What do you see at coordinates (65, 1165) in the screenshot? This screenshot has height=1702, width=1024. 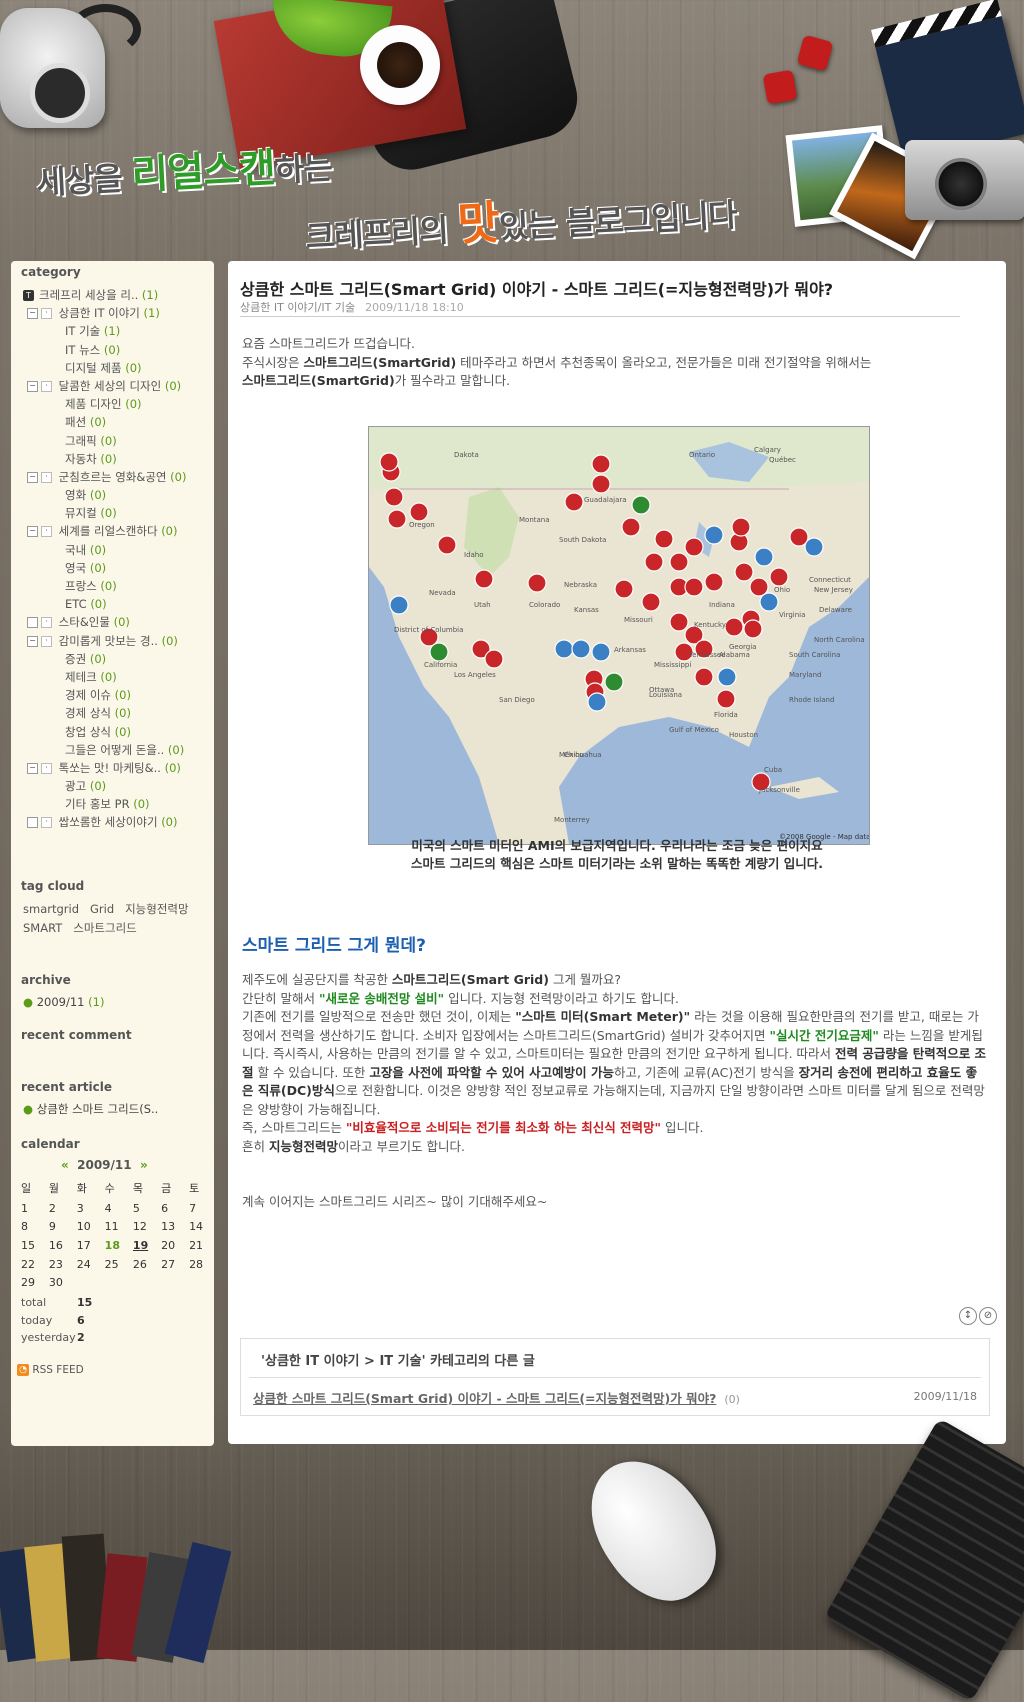 I see `calendar-prev-button: «` at bounding box center [65, 1165].